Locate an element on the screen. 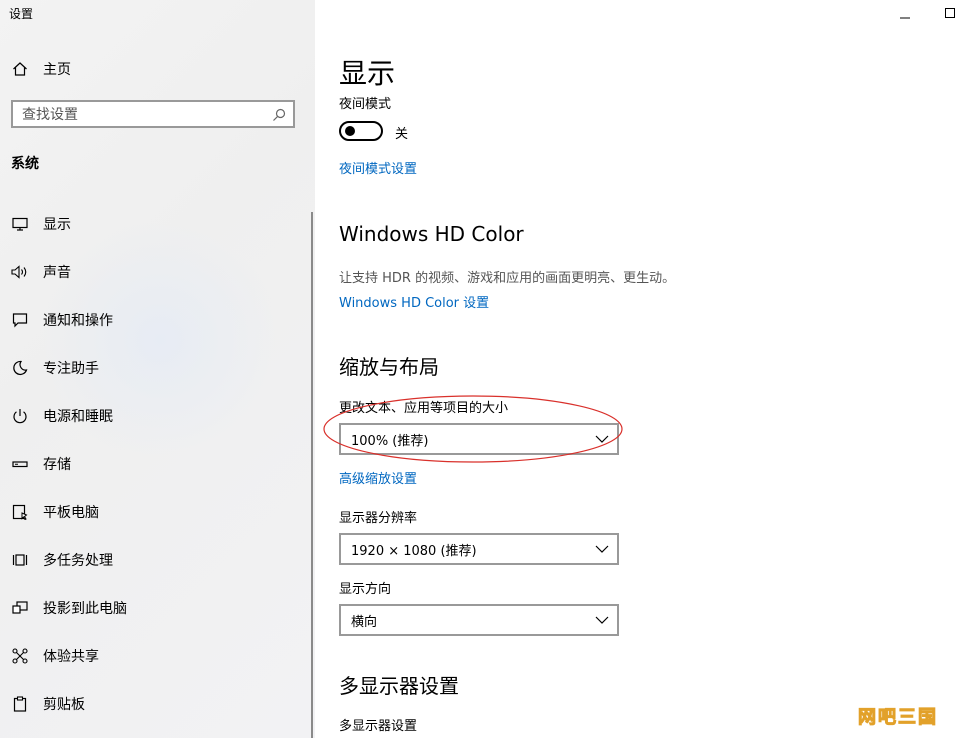  maximize-icon is located at coordinates (950, 13).